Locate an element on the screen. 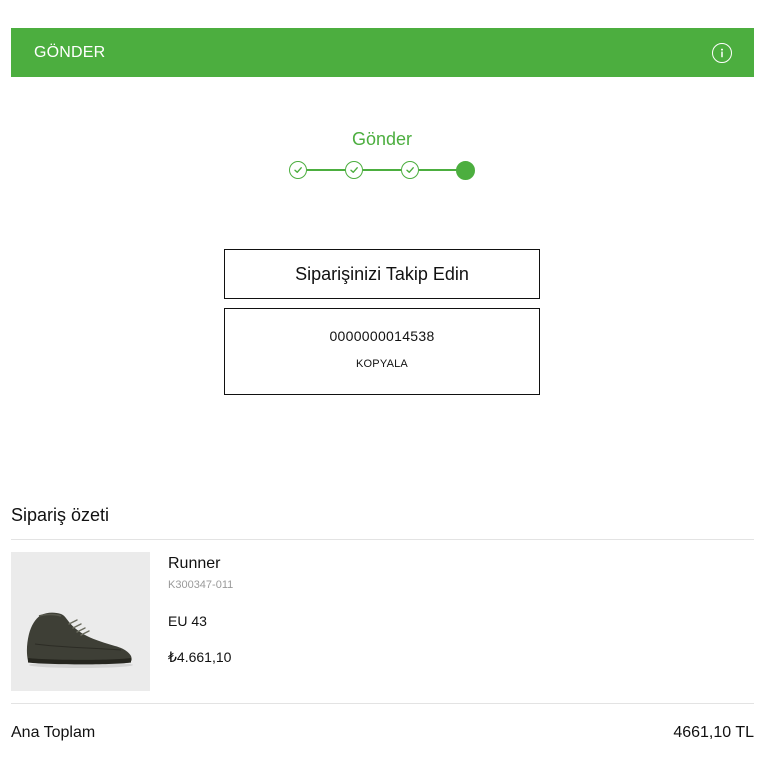  shoe-image is located at coordinates (80, 621).